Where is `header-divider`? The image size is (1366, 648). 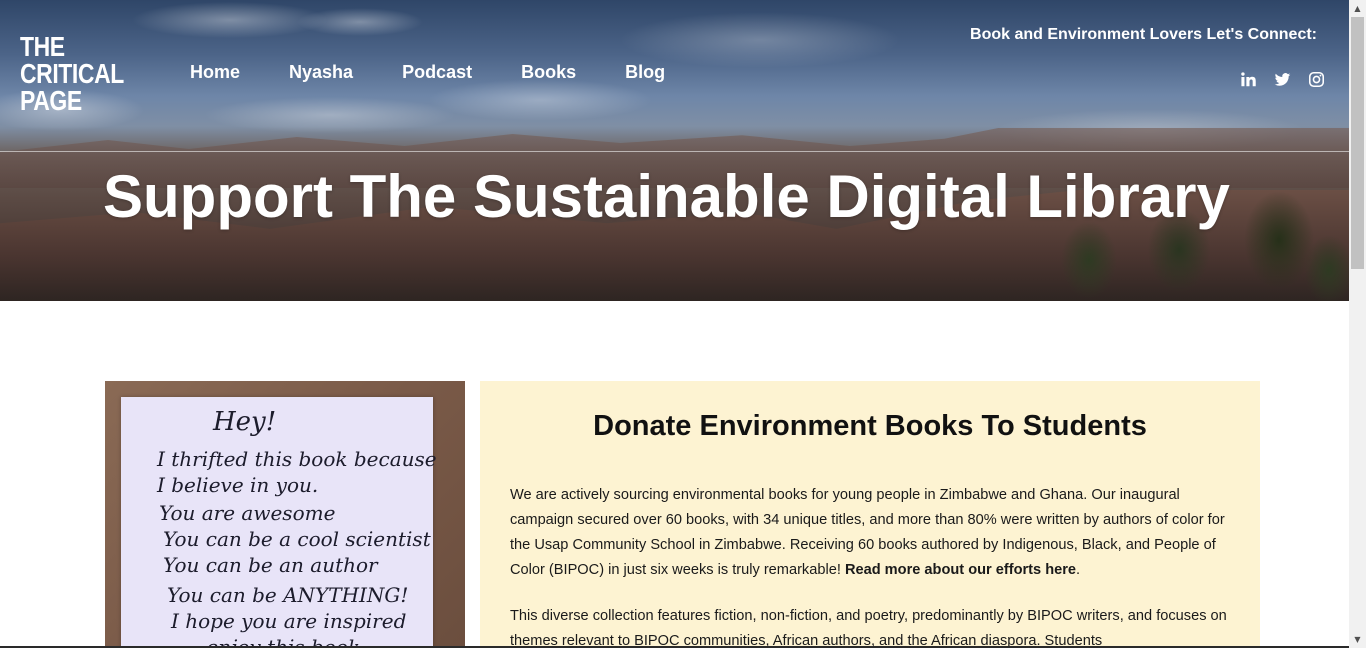
header-divider is located at coordinates (674, 151).